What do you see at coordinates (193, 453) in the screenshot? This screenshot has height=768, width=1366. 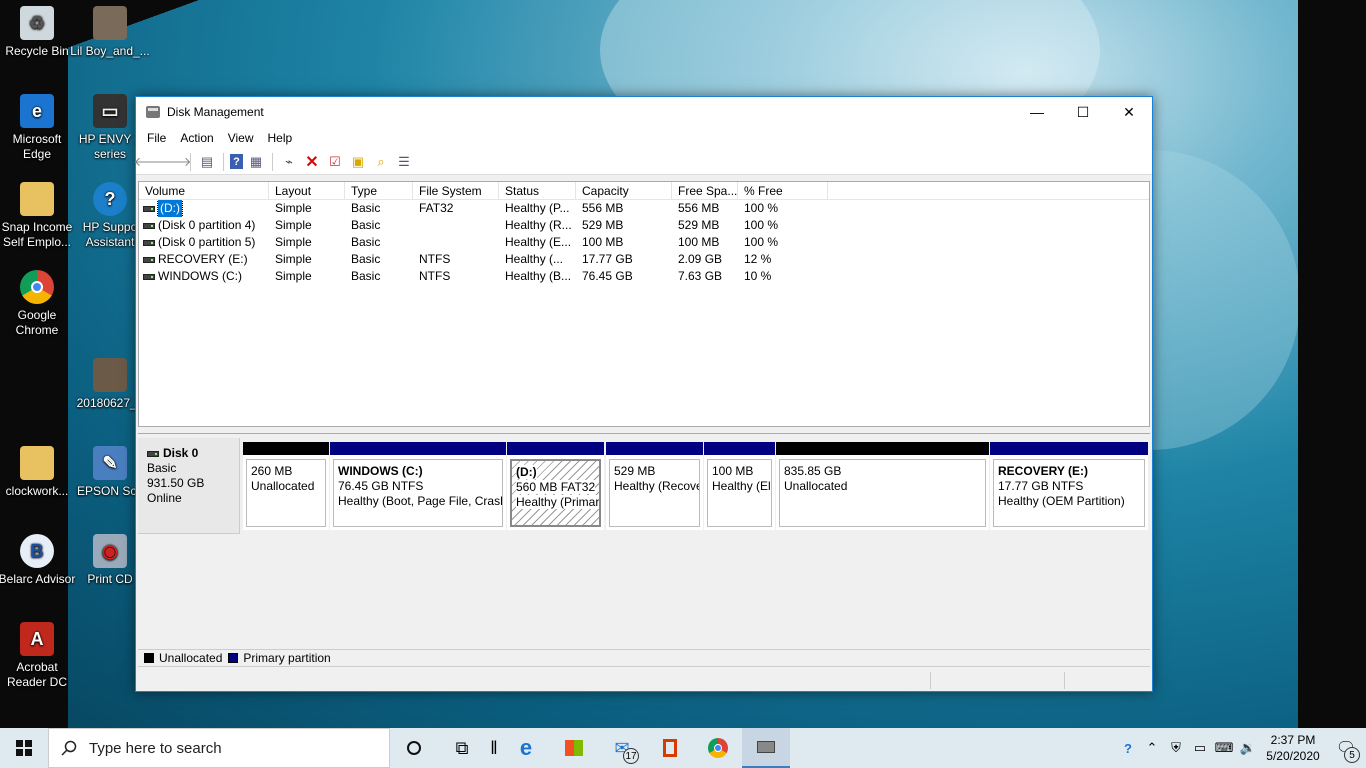 I see `disk-name: Disk 0` at bounding box center [193, 453].